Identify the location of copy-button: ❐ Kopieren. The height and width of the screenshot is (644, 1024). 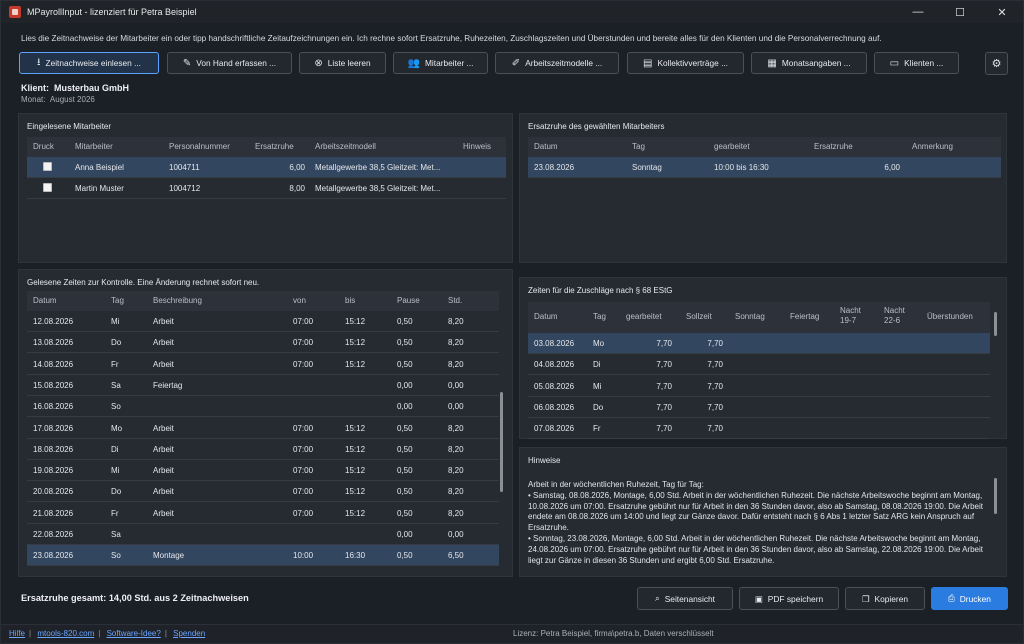
(885, 598).